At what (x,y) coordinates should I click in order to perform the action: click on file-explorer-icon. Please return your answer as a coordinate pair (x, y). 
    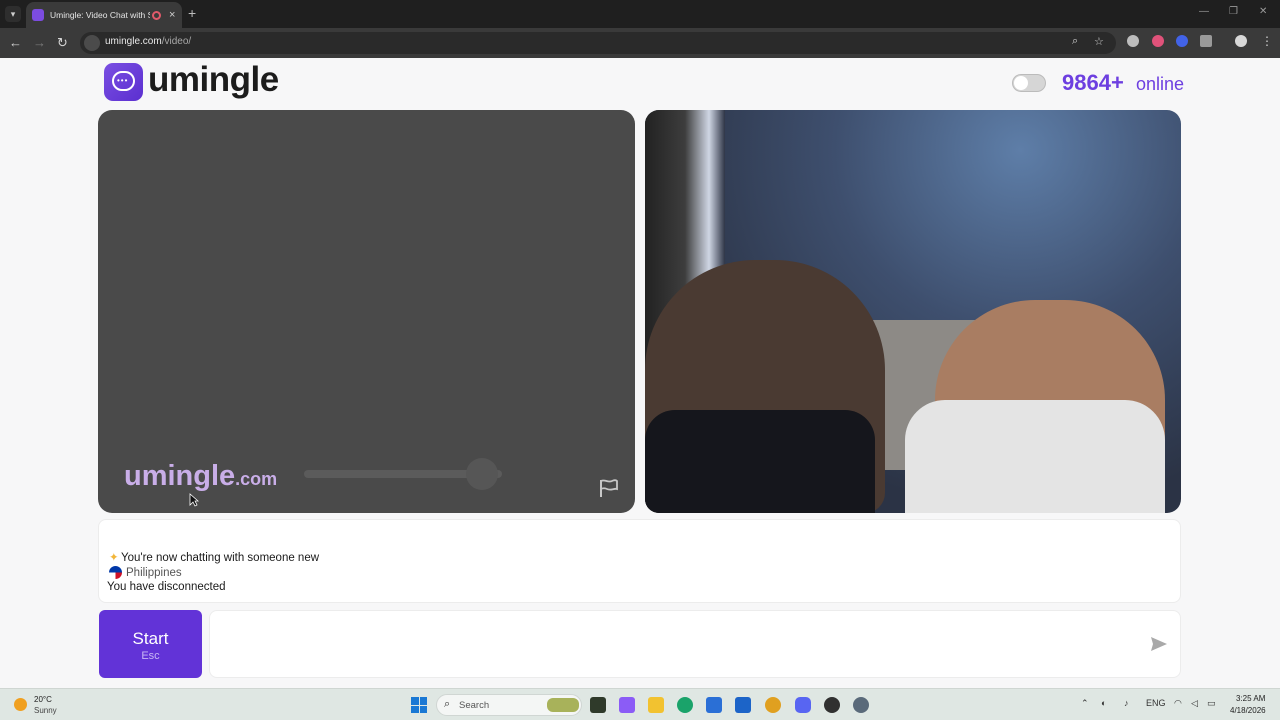
    Looking at the image, I should click on (656, 705).